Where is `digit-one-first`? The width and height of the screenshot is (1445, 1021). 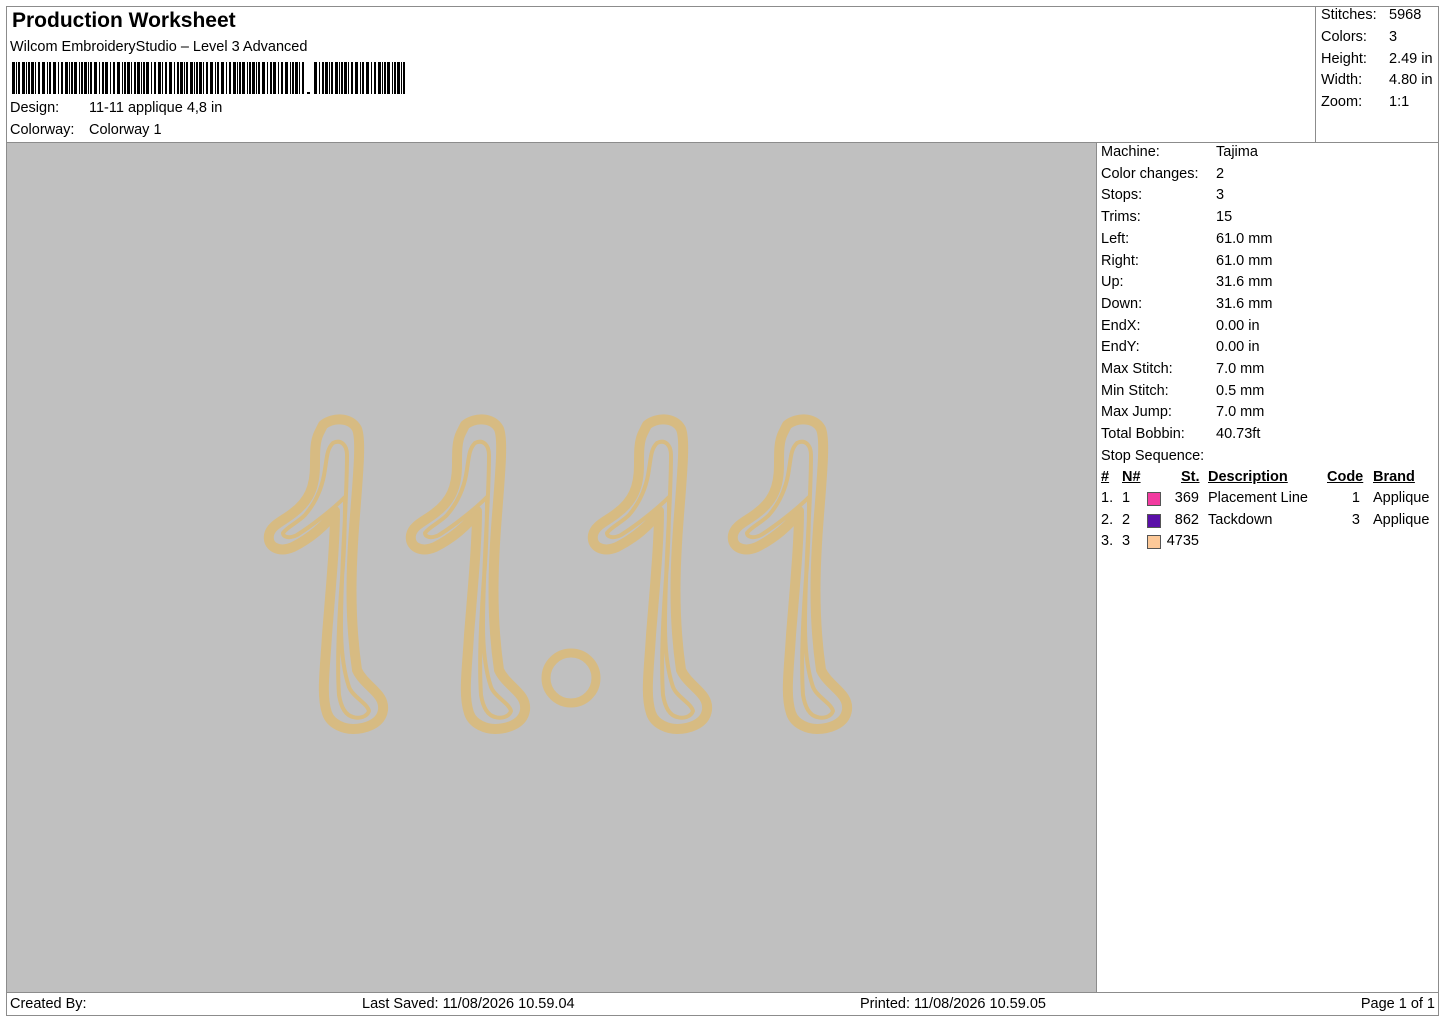 digit-one-first is located at coordinates (326, 574).